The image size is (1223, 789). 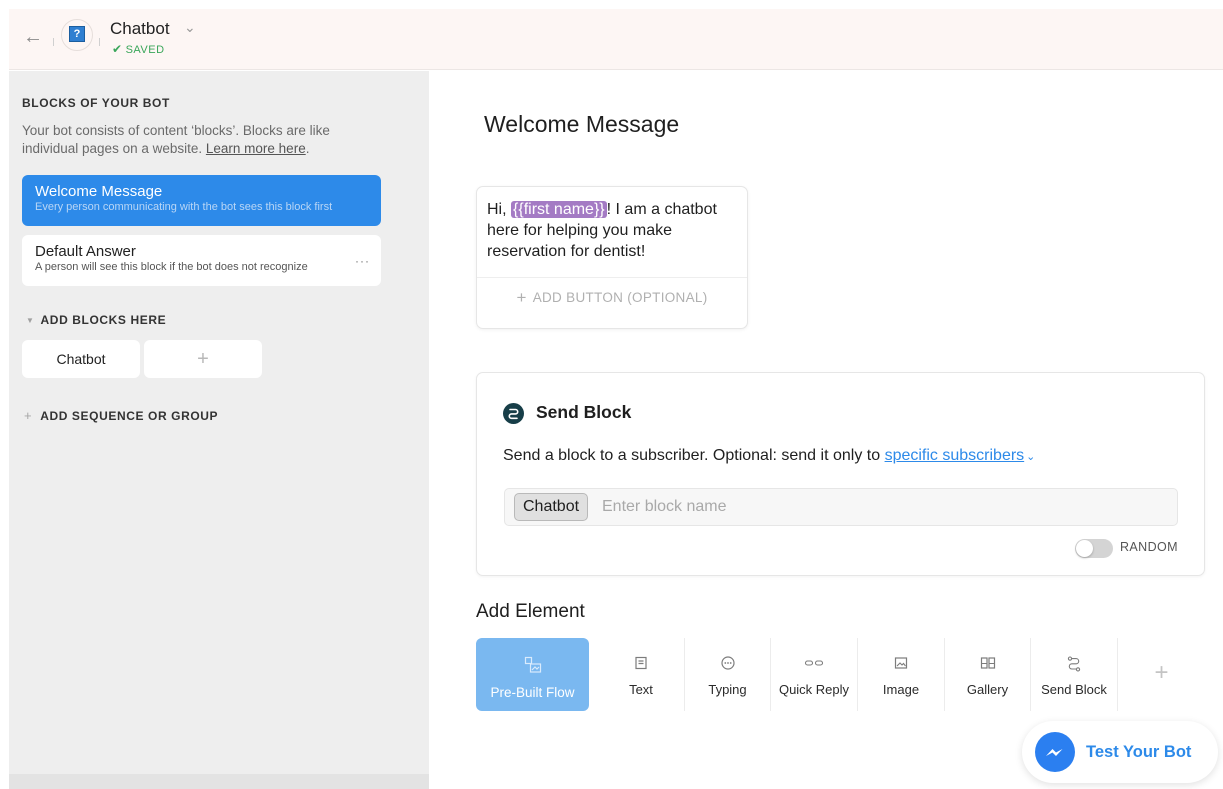 I want to click on saved-status-label: SAVED, so click(x=145, y=50).